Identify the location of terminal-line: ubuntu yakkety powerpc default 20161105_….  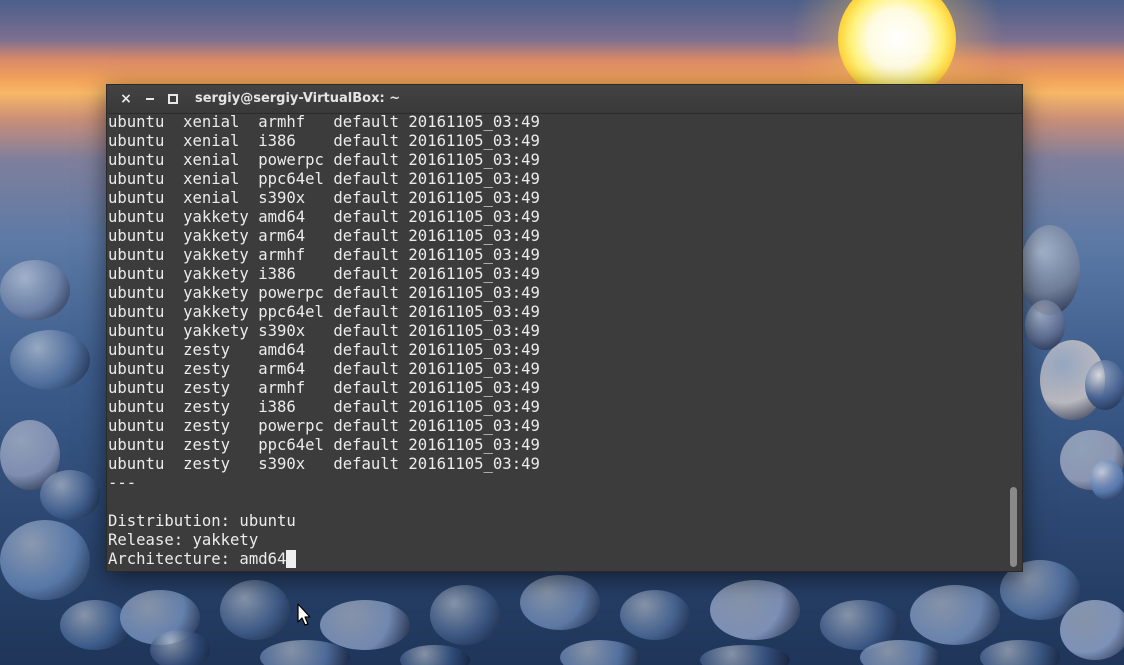
(558, 293).